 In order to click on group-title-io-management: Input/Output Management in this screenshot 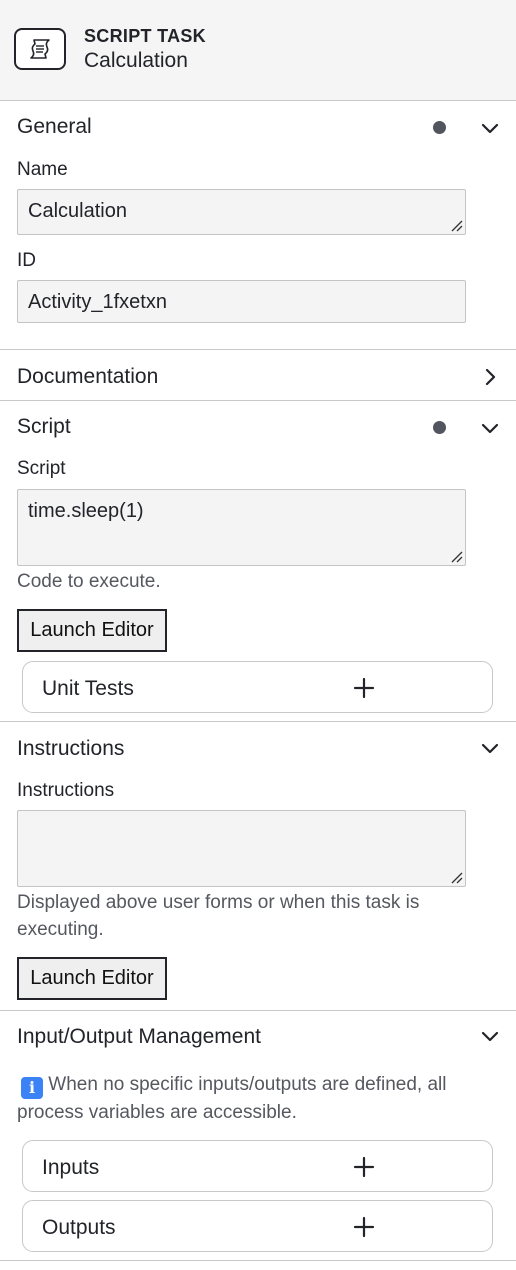, I will do `click(139, 1036)`.